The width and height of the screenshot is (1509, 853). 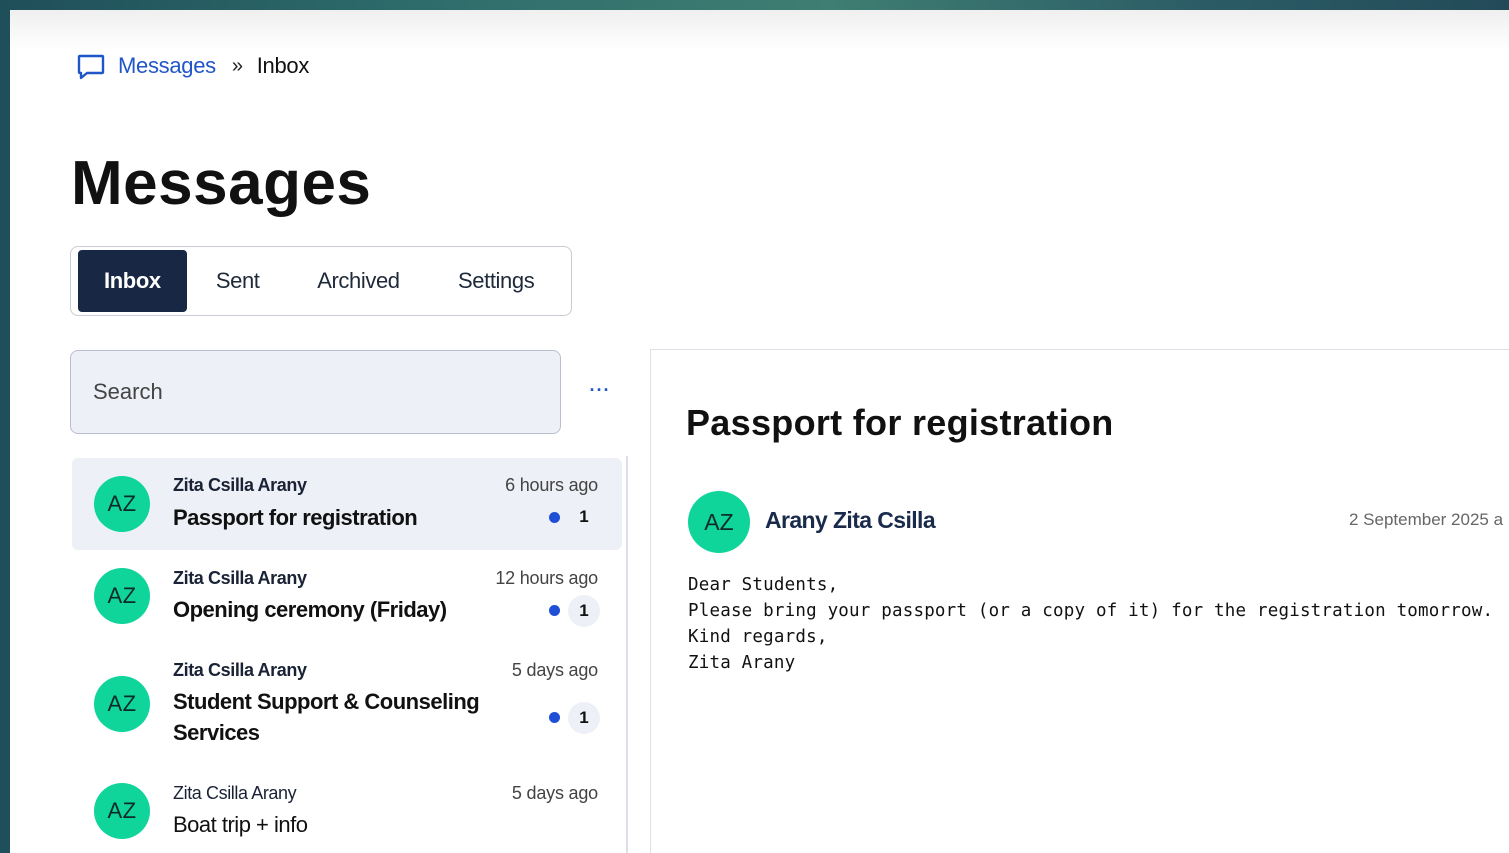 I want to click on message-subject: Boat trip + info, so click(x=240, y=824).